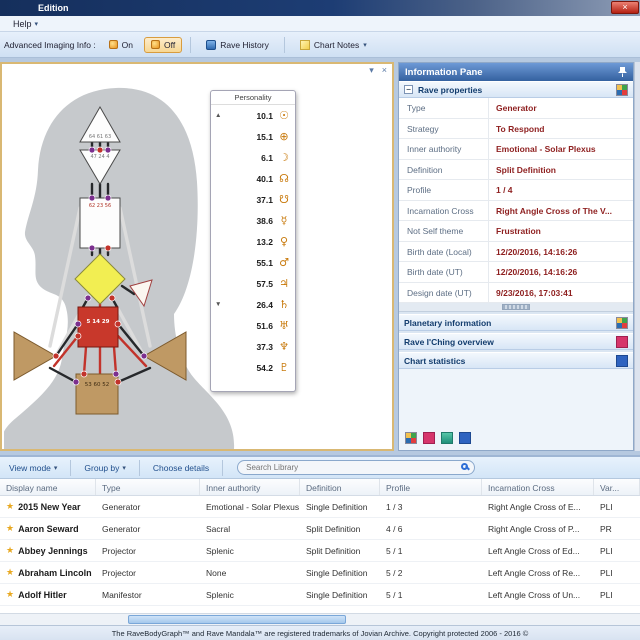 The width and height of the screenshot is (640, 640). What do you see at coordinates (516, 272) in the screenshot?
I see `property-row: Birth date (UT) 12/20/2016, 14:16:26` at bounding box center [516, 272].